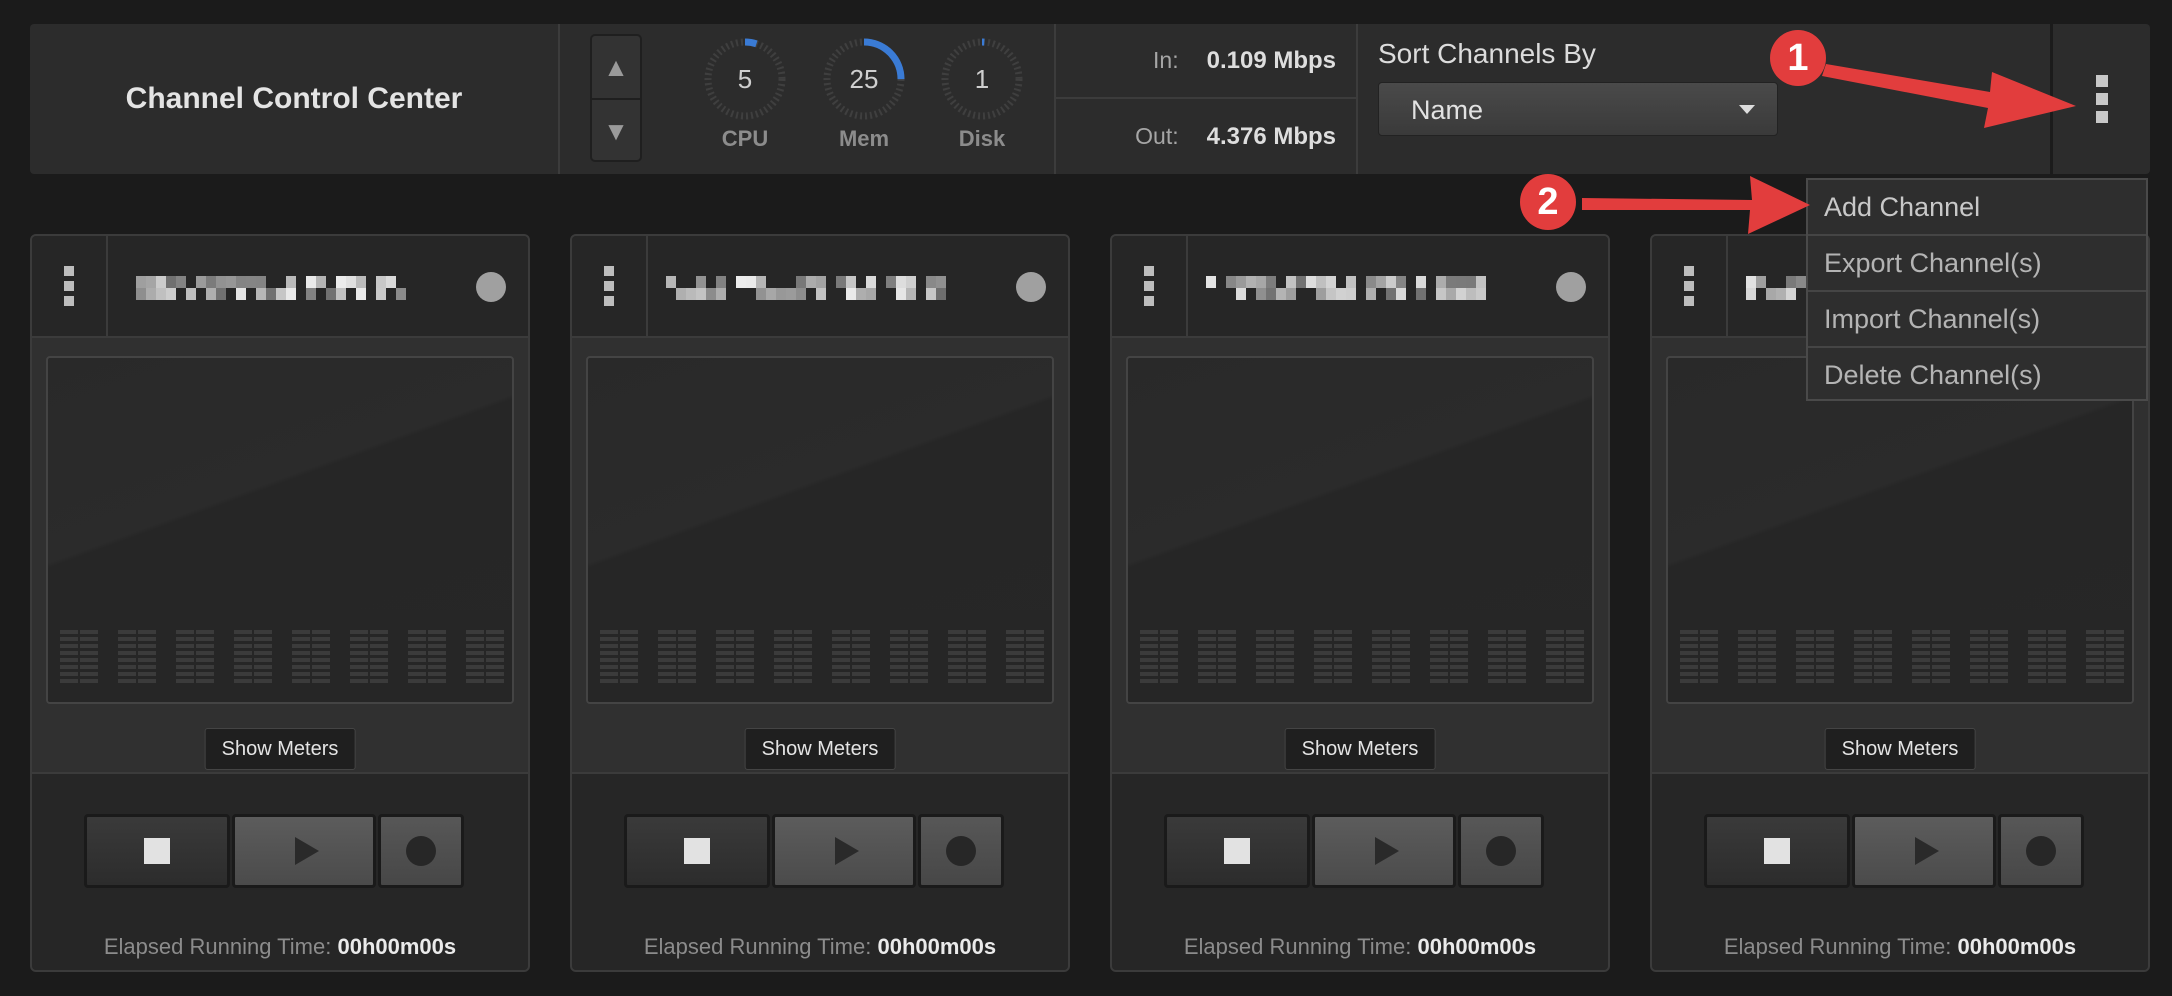 The height and width of the screenshot is (996, 2172). I want to click on callout-badge-1: 1, so click(1798, 58).